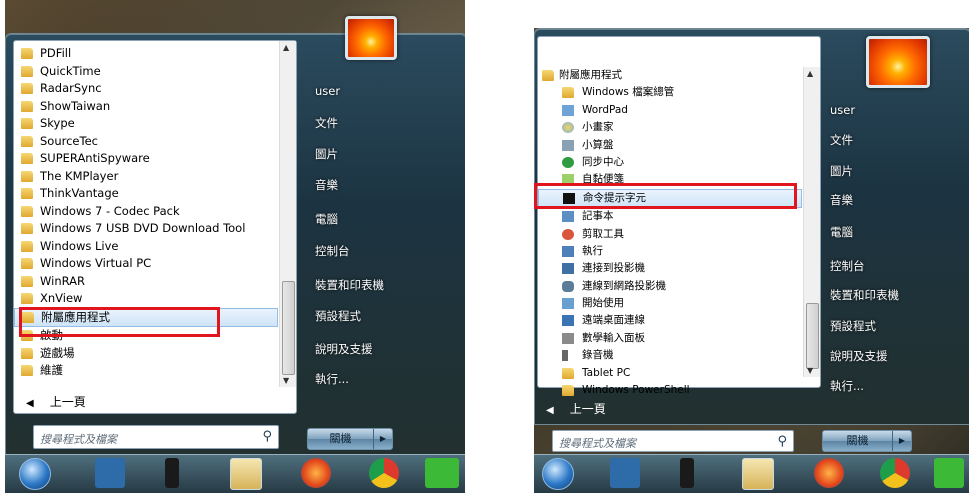  What do you see at coordinates (668, 75) in the screenshot?
I see `list-item: 附屬應用程式` at bounding box center [668, 75].